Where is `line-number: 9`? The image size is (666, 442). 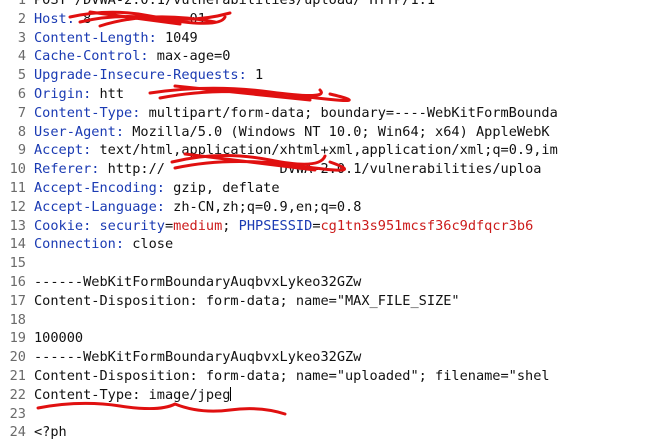 line-number: 9 is located at coordinates (21, 150).